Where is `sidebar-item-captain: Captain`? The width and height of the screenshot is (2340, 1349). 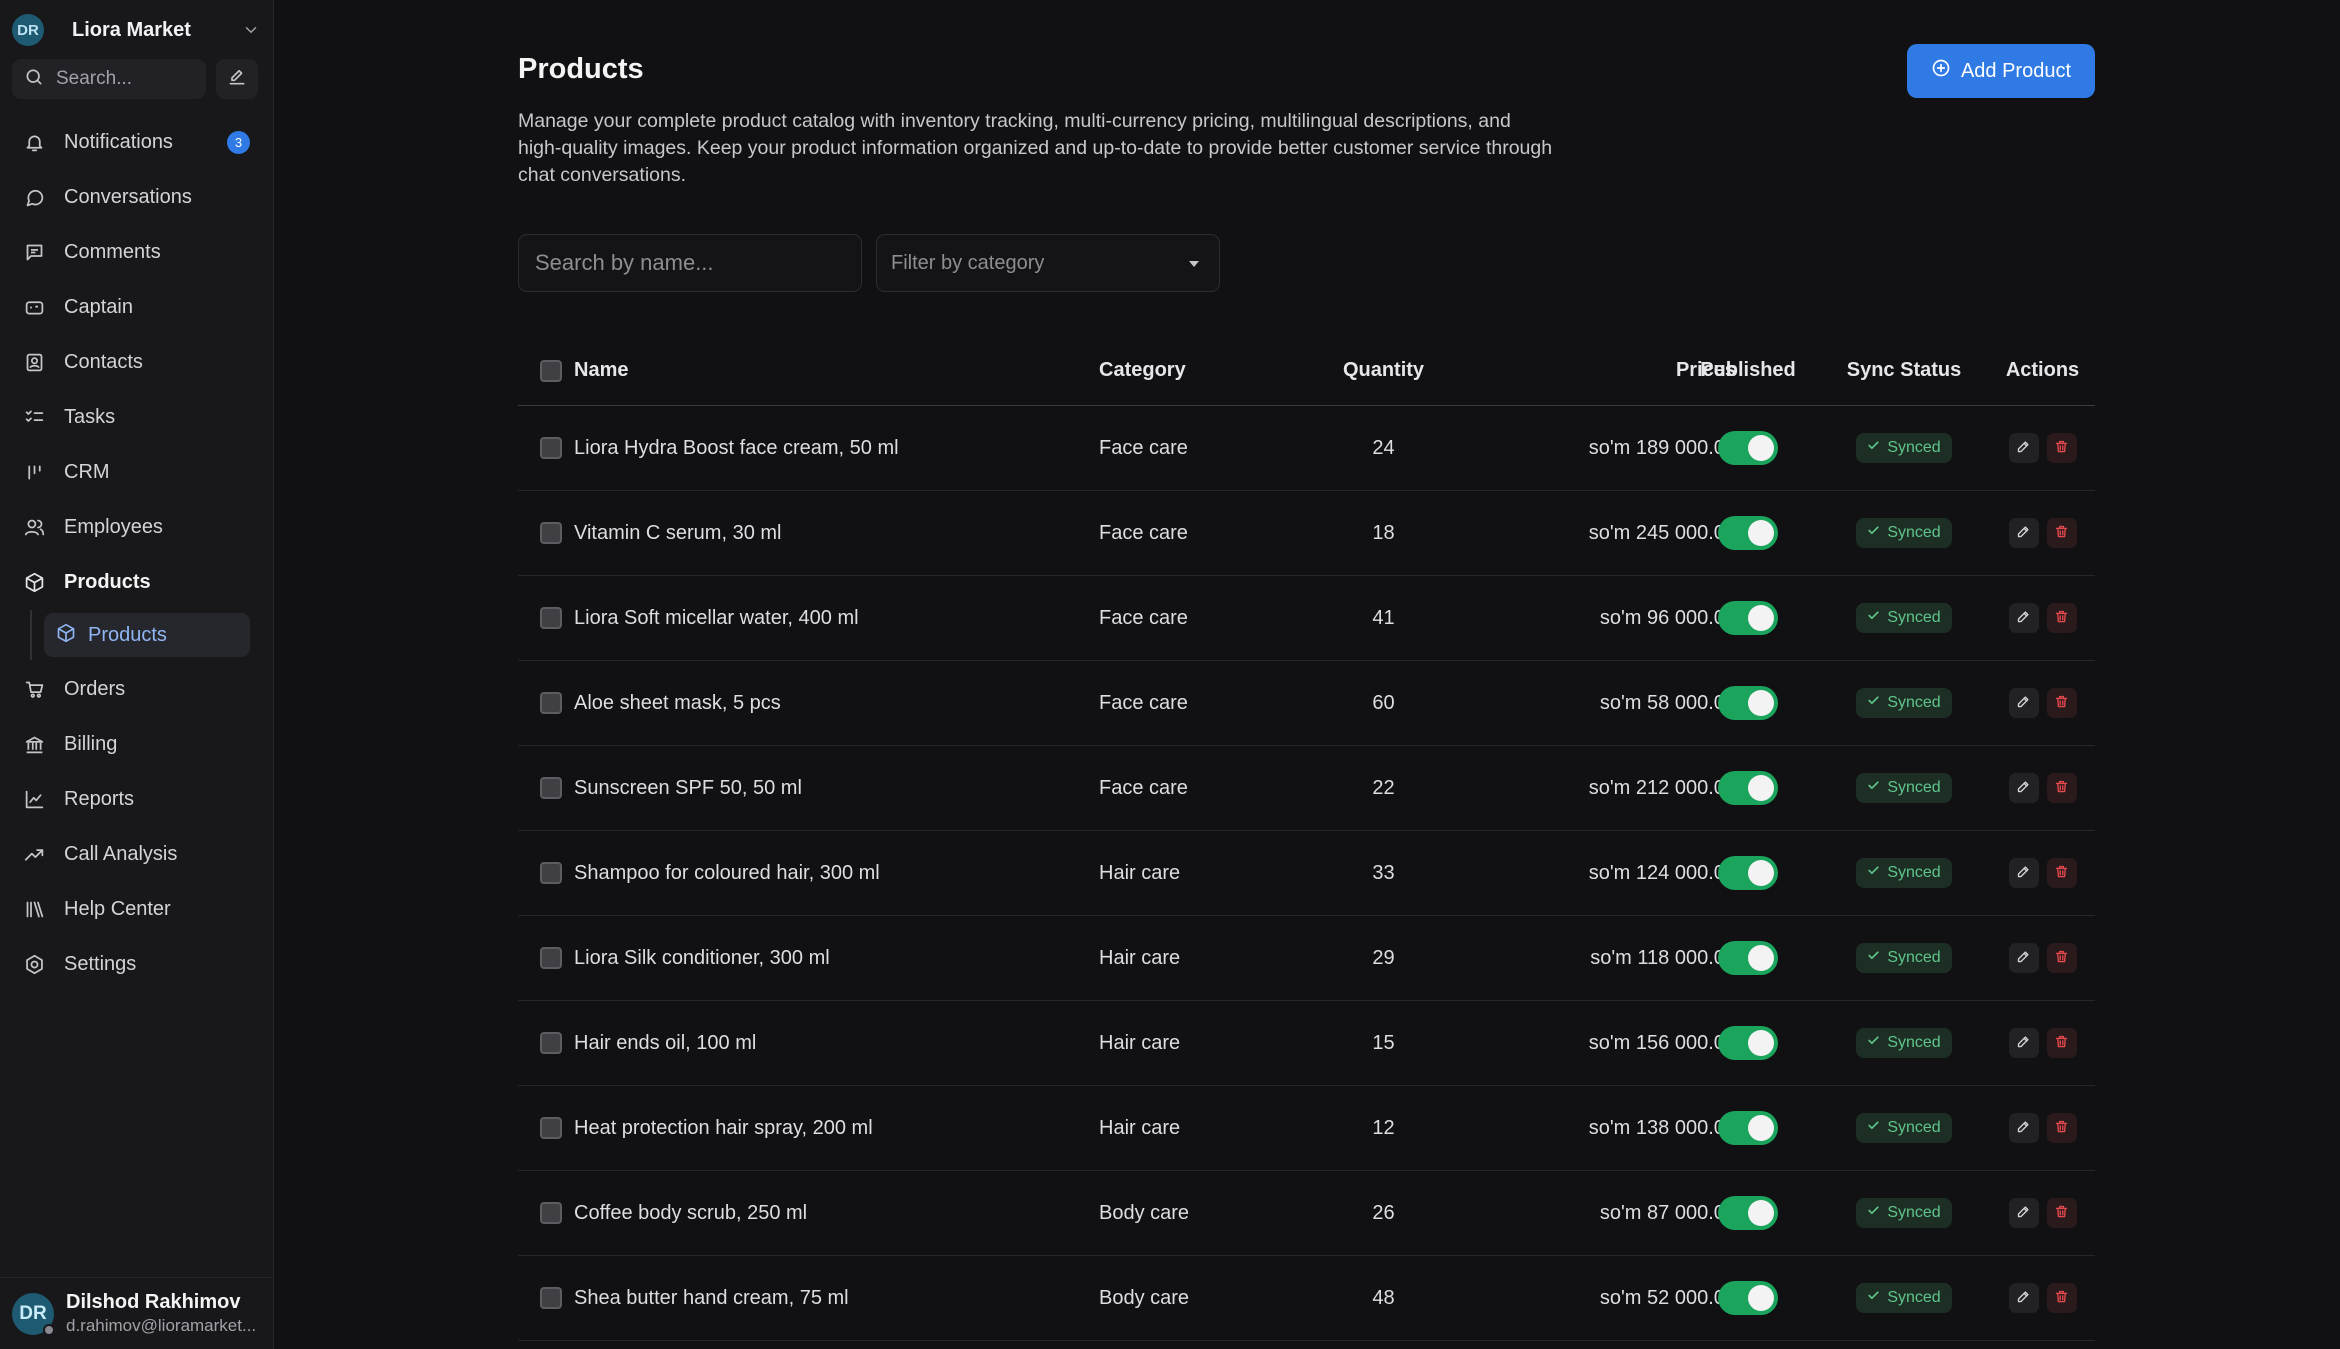
sidebar-item-captain: Captain is located at coordinates (137, 307).